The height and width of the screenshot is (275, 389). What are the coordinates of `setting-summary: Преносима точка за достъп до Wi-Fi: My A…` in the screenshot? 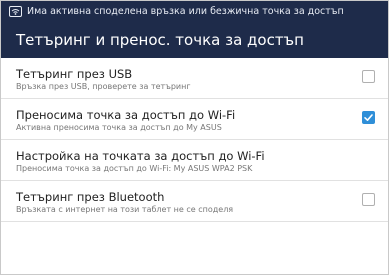 It's located at (134, 168).